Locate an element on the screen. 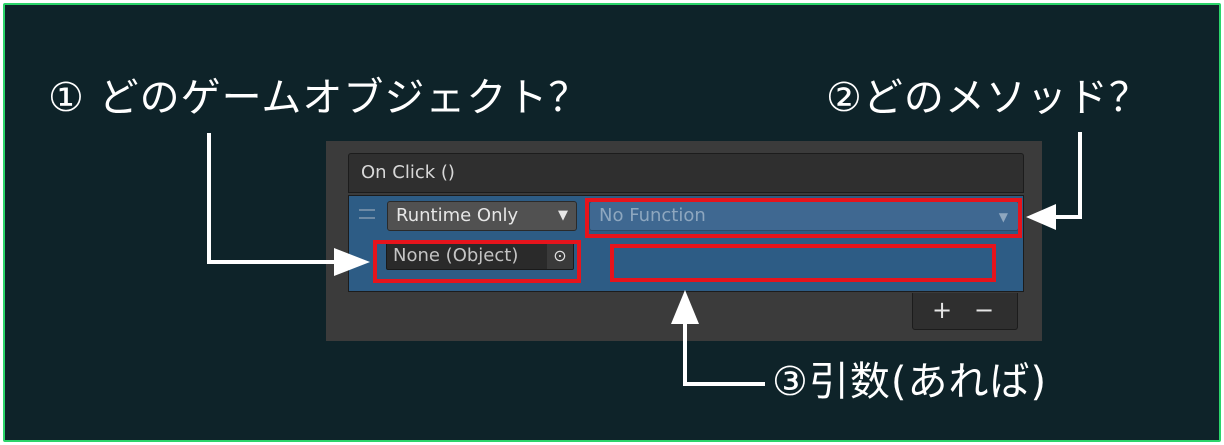  arrow-to-argument-field is located at coordinates (724, 354).